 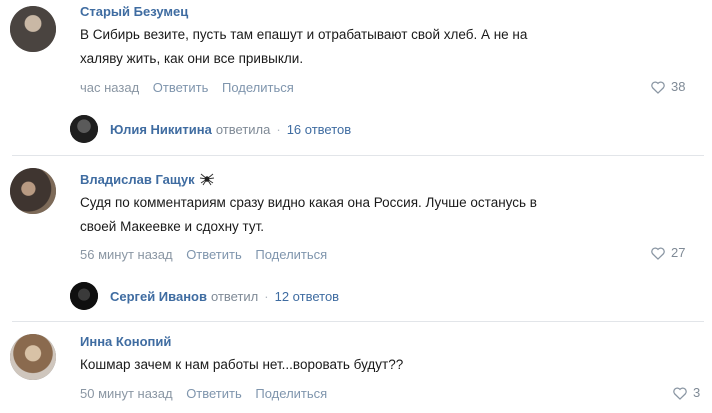 I want to click on comment-time: час назад, so click(x=109, y=87).